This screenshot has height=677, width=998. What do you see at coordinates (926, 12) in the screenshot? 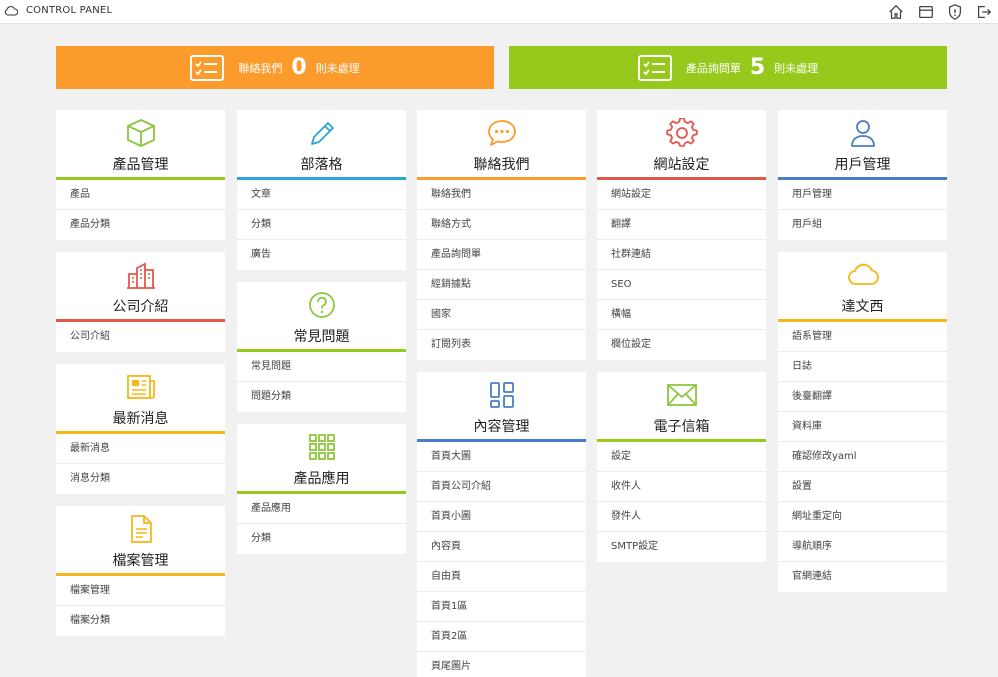
I see `window-icon` at bounding box center [926, 12].